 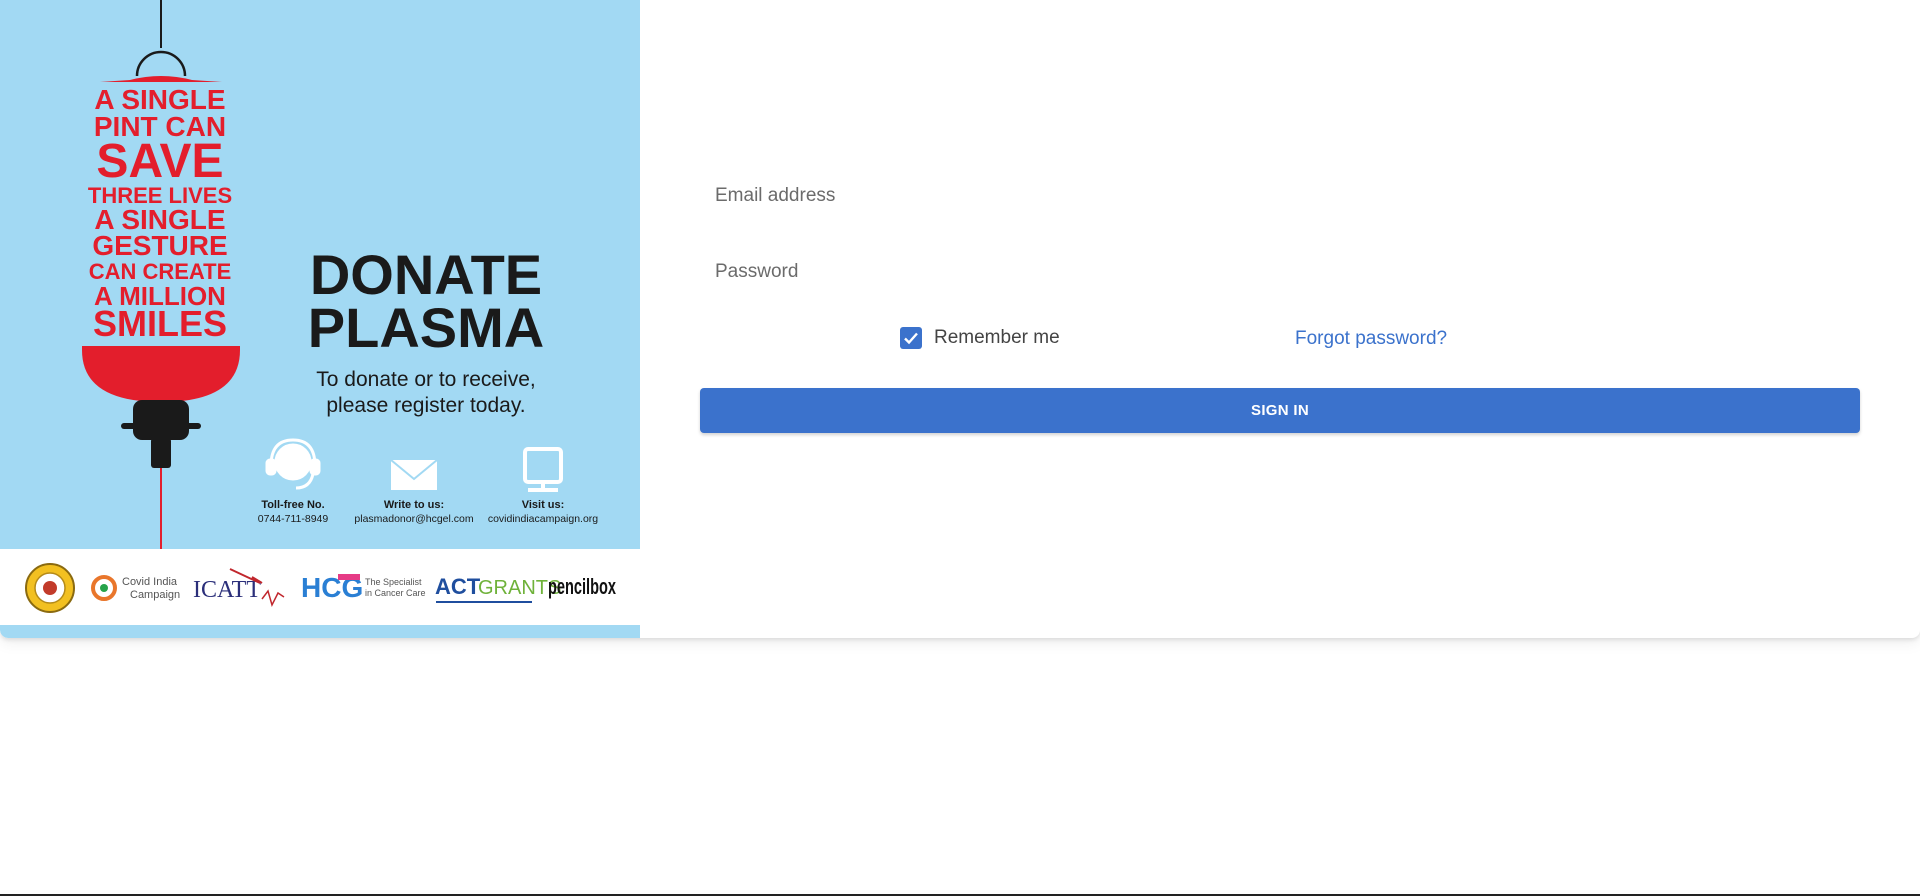 I want to click on contact-value: 0744-711-8949, so click(x=293, y=519).